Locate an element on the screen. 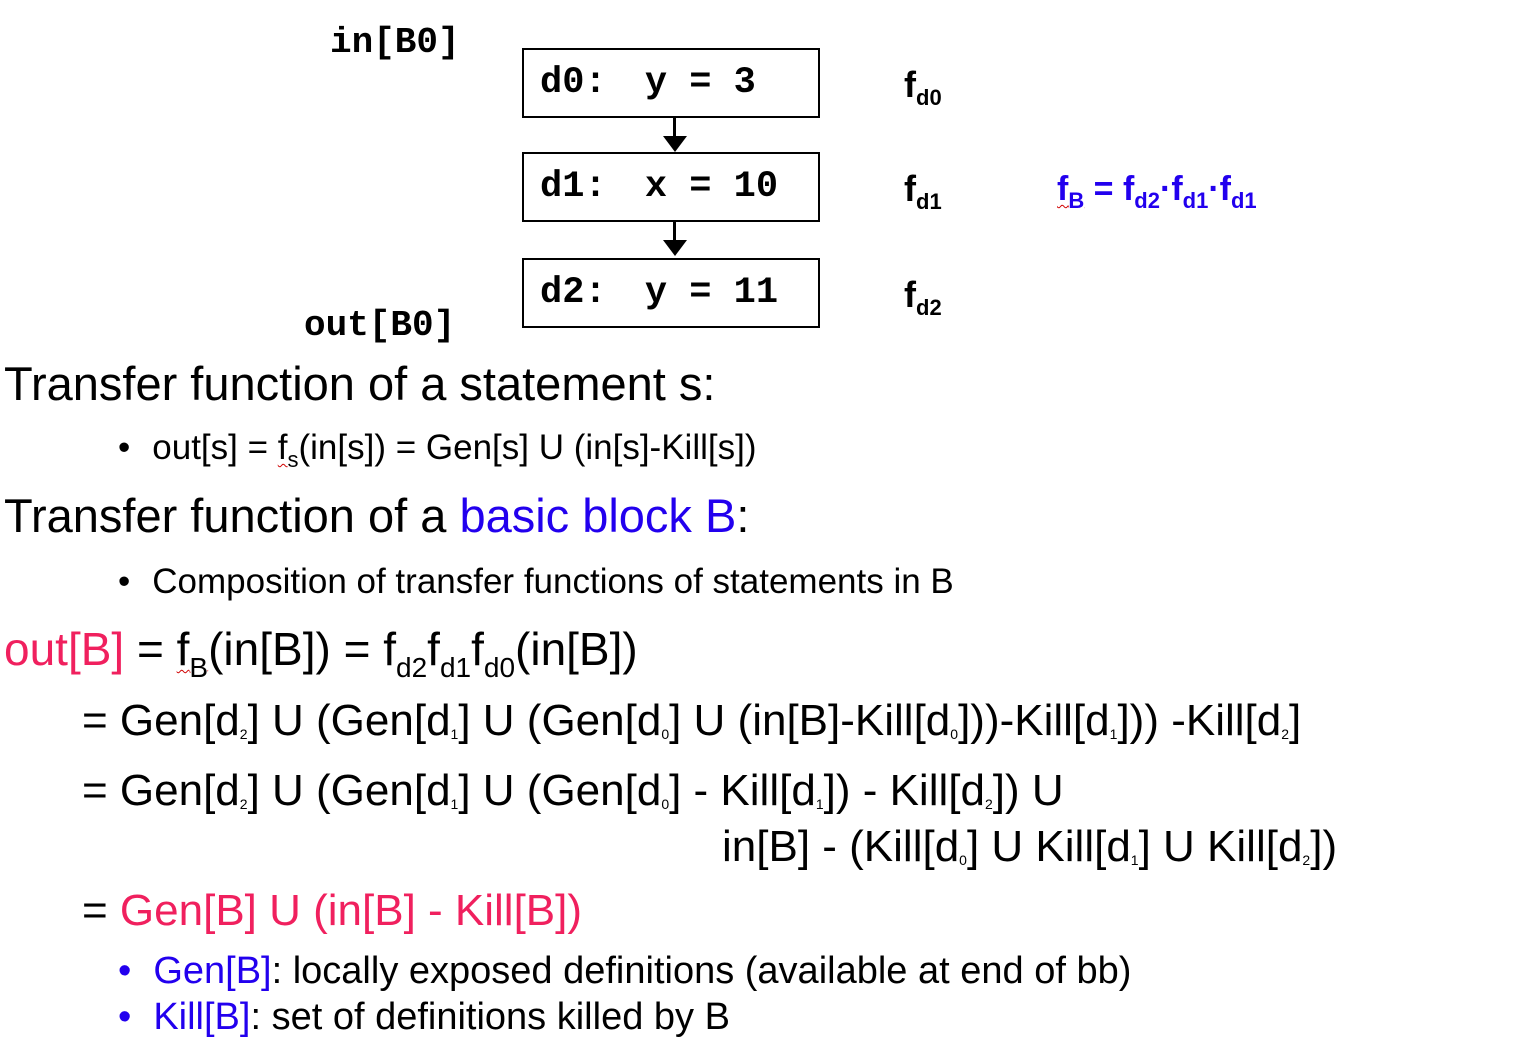 This screenshot has width=1530, height=1040. arrow-d0-d1-line is located at coordinates (674, 128).